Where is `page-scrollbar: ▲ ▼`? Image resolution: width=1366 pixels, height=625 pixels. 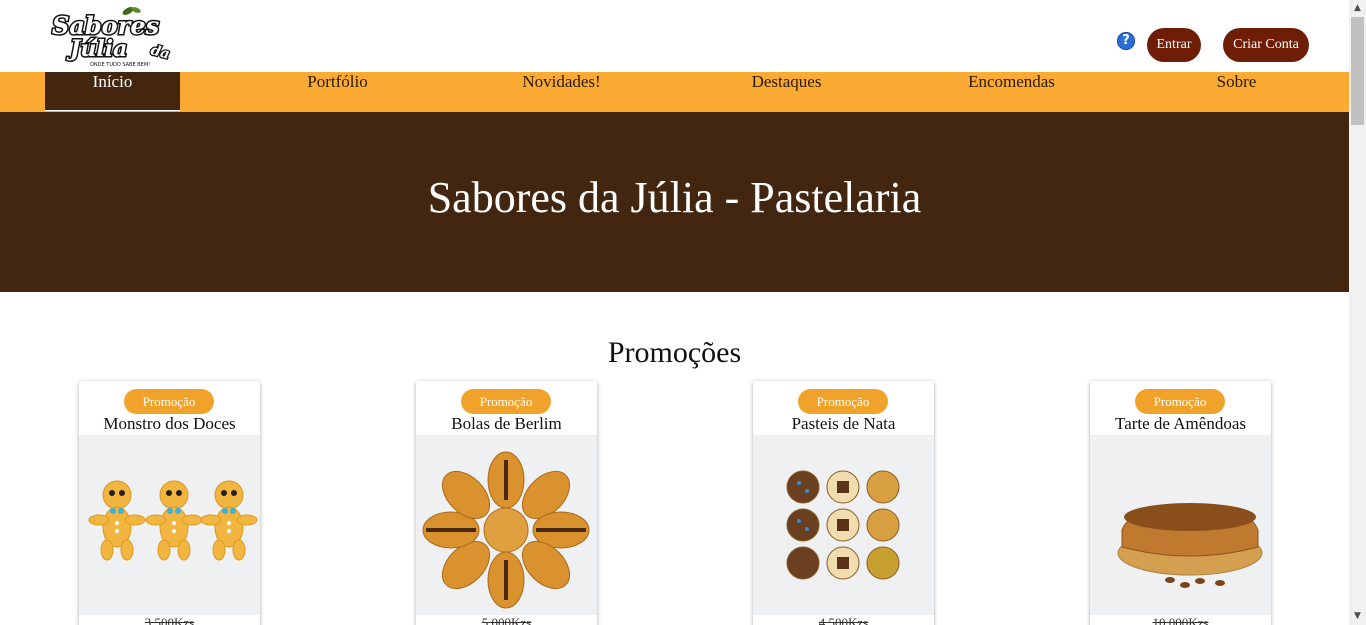
page-scrollbar: ▲ ▼ is located at coordinates (1357, 312).